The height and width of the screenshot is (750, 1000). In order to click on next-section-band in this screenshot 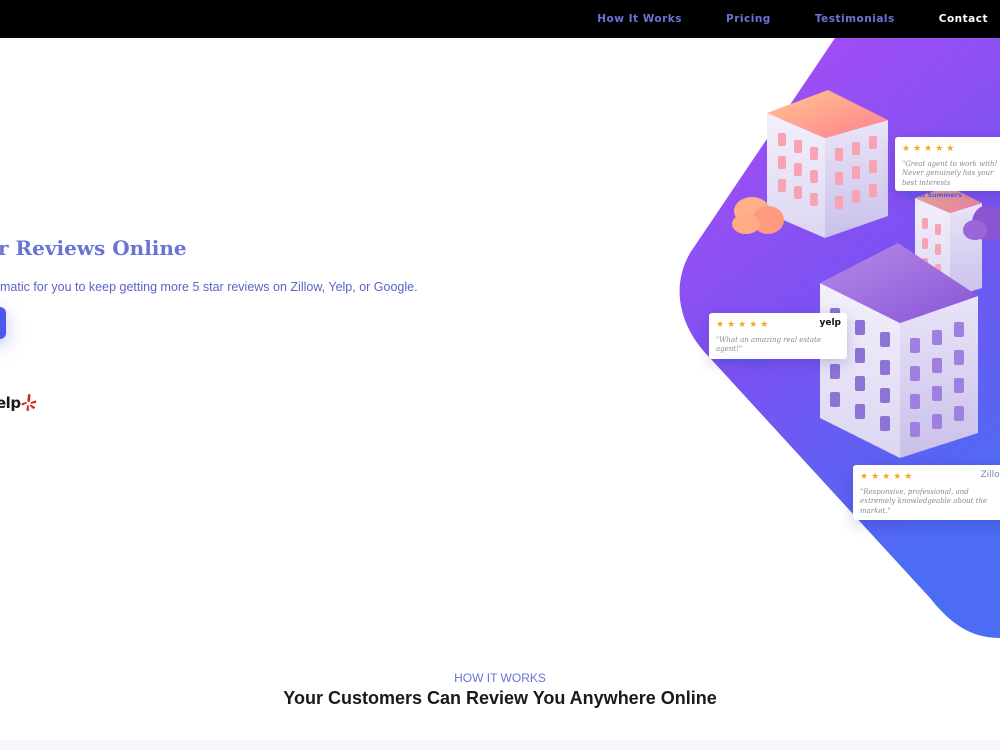, I will do `click(500, 745)`.